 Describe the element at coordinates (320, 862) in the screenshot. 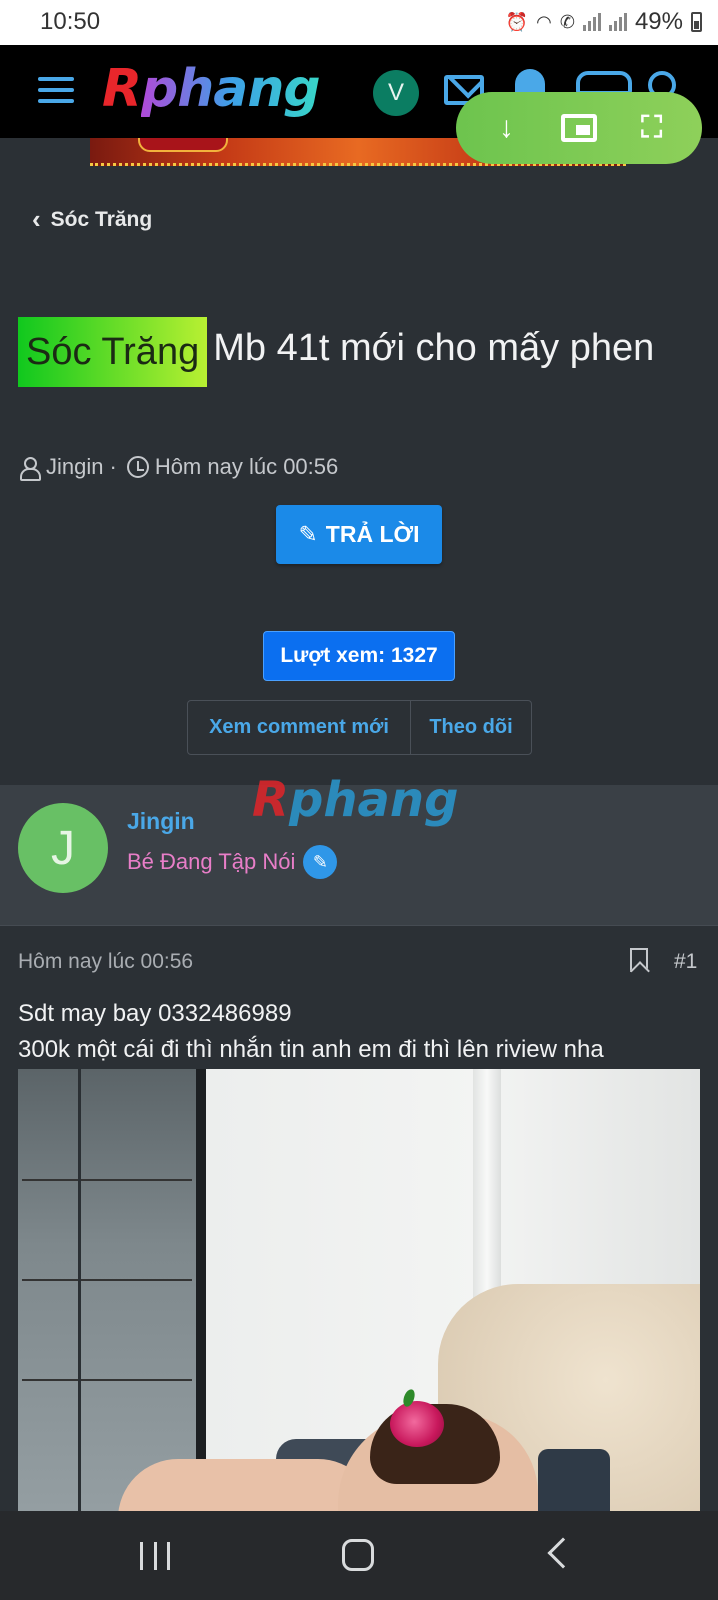

I see `verified-user-icon: ✎` at that location.